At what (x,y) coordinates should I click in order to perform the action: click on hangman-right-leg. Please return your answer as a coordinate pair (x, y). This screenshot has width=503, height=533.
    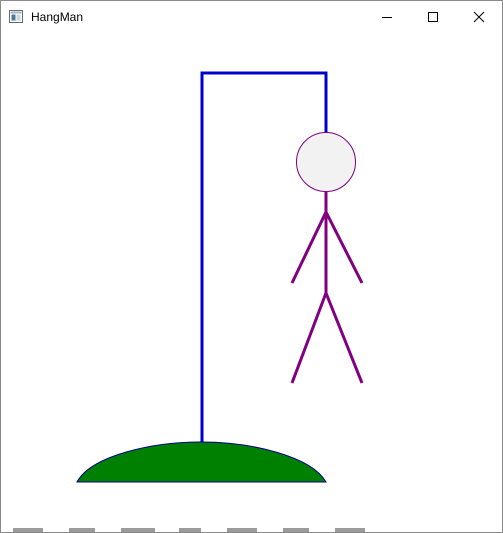
    Looking at the image, I should click on (344, 338).